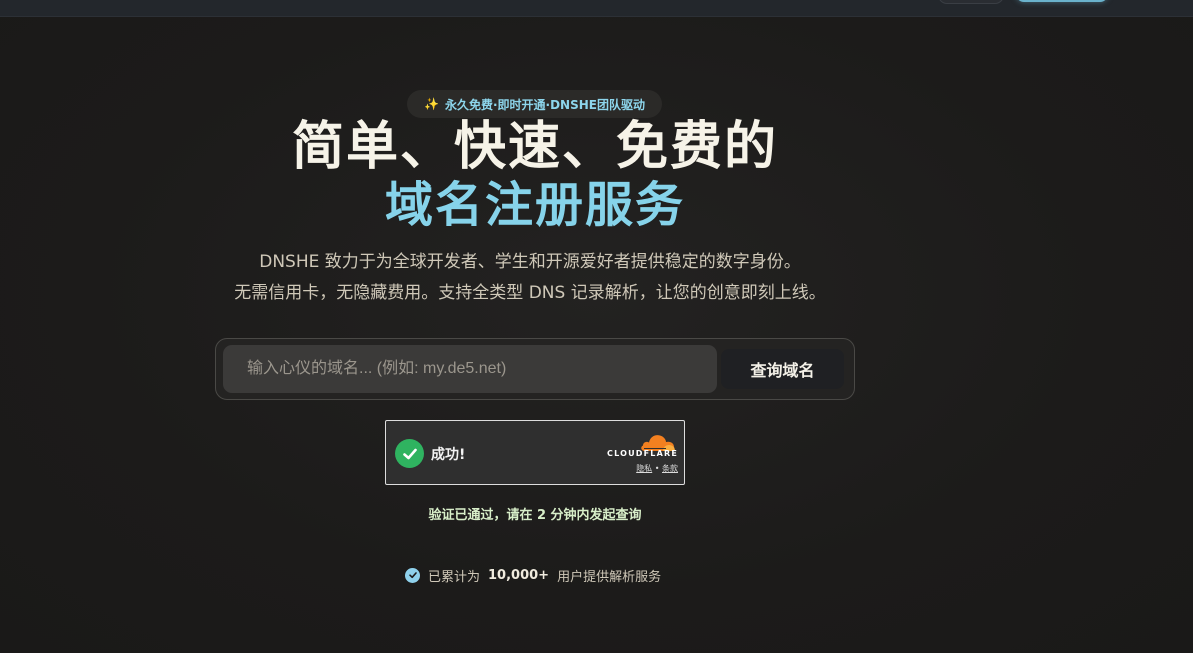  I want to click on domain-search-input, so click(470, 369).